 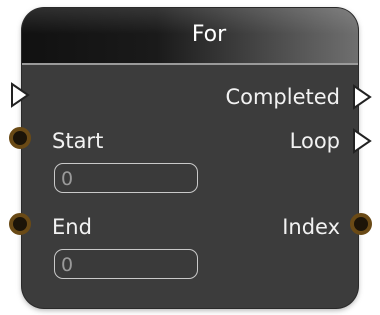 What do you see at coordinates (20, 95) in the screenshot?
I see `exec-in-pin-icon` at bounding box center [20, 95].